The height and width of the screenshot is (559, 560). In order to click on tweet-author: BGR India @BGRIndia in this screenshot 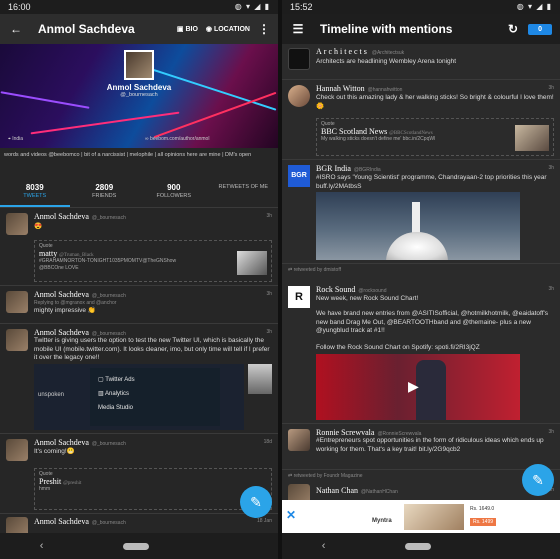, I will do `click(348, 168)`.